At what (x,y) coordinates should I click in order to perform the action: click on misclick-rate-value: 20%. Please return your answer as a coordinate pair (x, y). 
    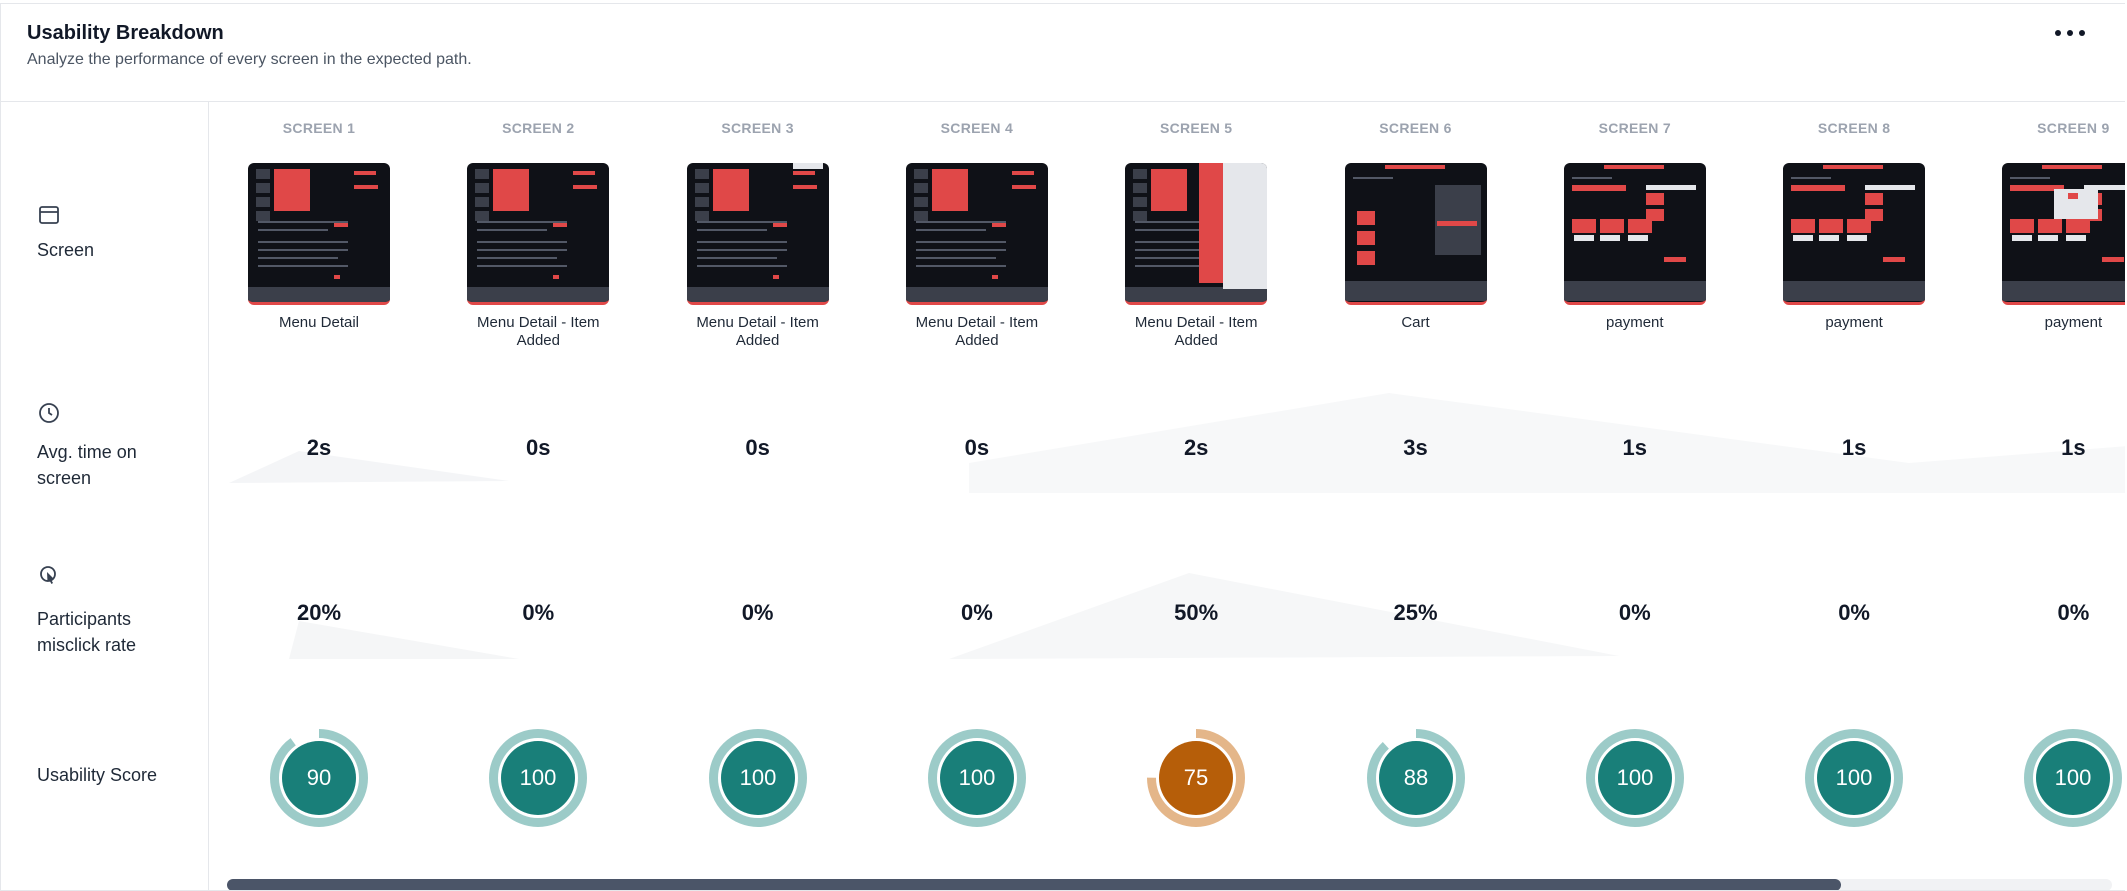
    Looking at the image, I should click on (319, 612).